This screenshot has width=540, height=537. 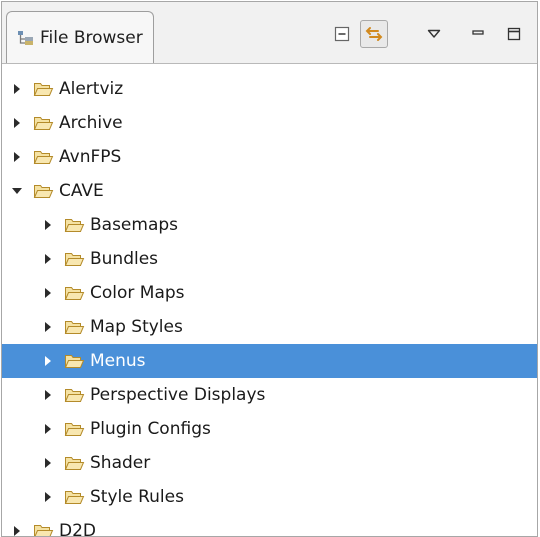 What do you see at coordinates (124, 259) in the screenshot?
I see `tree-item-label: Bundles` at bounding box center [124, 259].